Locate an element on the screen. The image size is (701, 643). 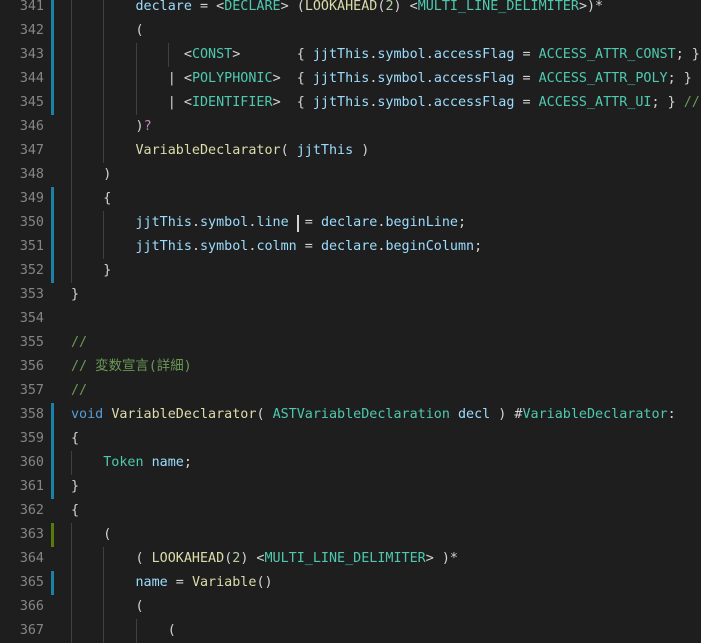
text-cursor is located at coordinates (297, 223).